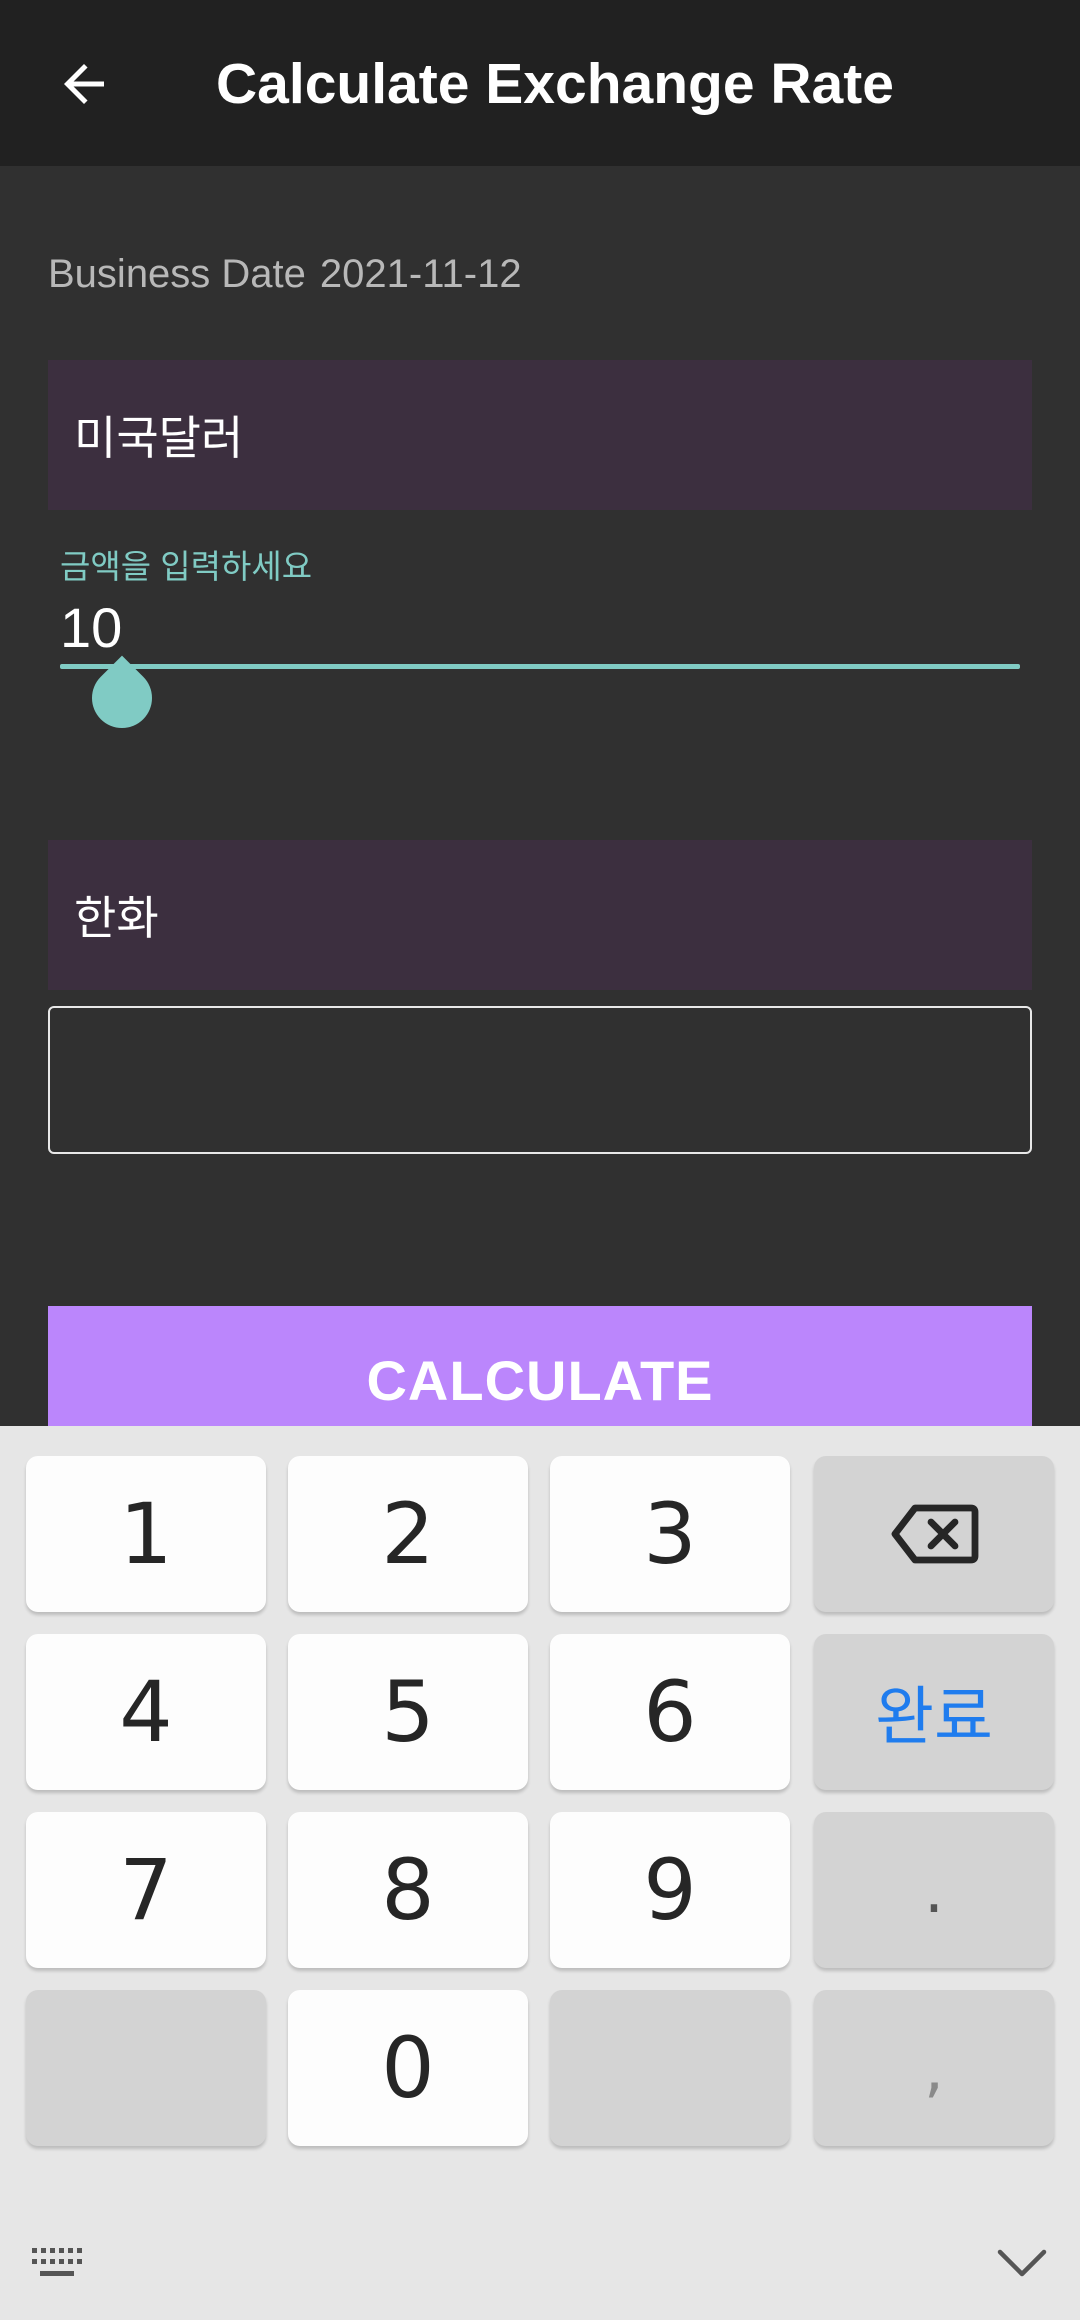 The width and height of the screenshot is (1080, 2320). I want to click on to-currency-select: 한화, so click(540, 915).